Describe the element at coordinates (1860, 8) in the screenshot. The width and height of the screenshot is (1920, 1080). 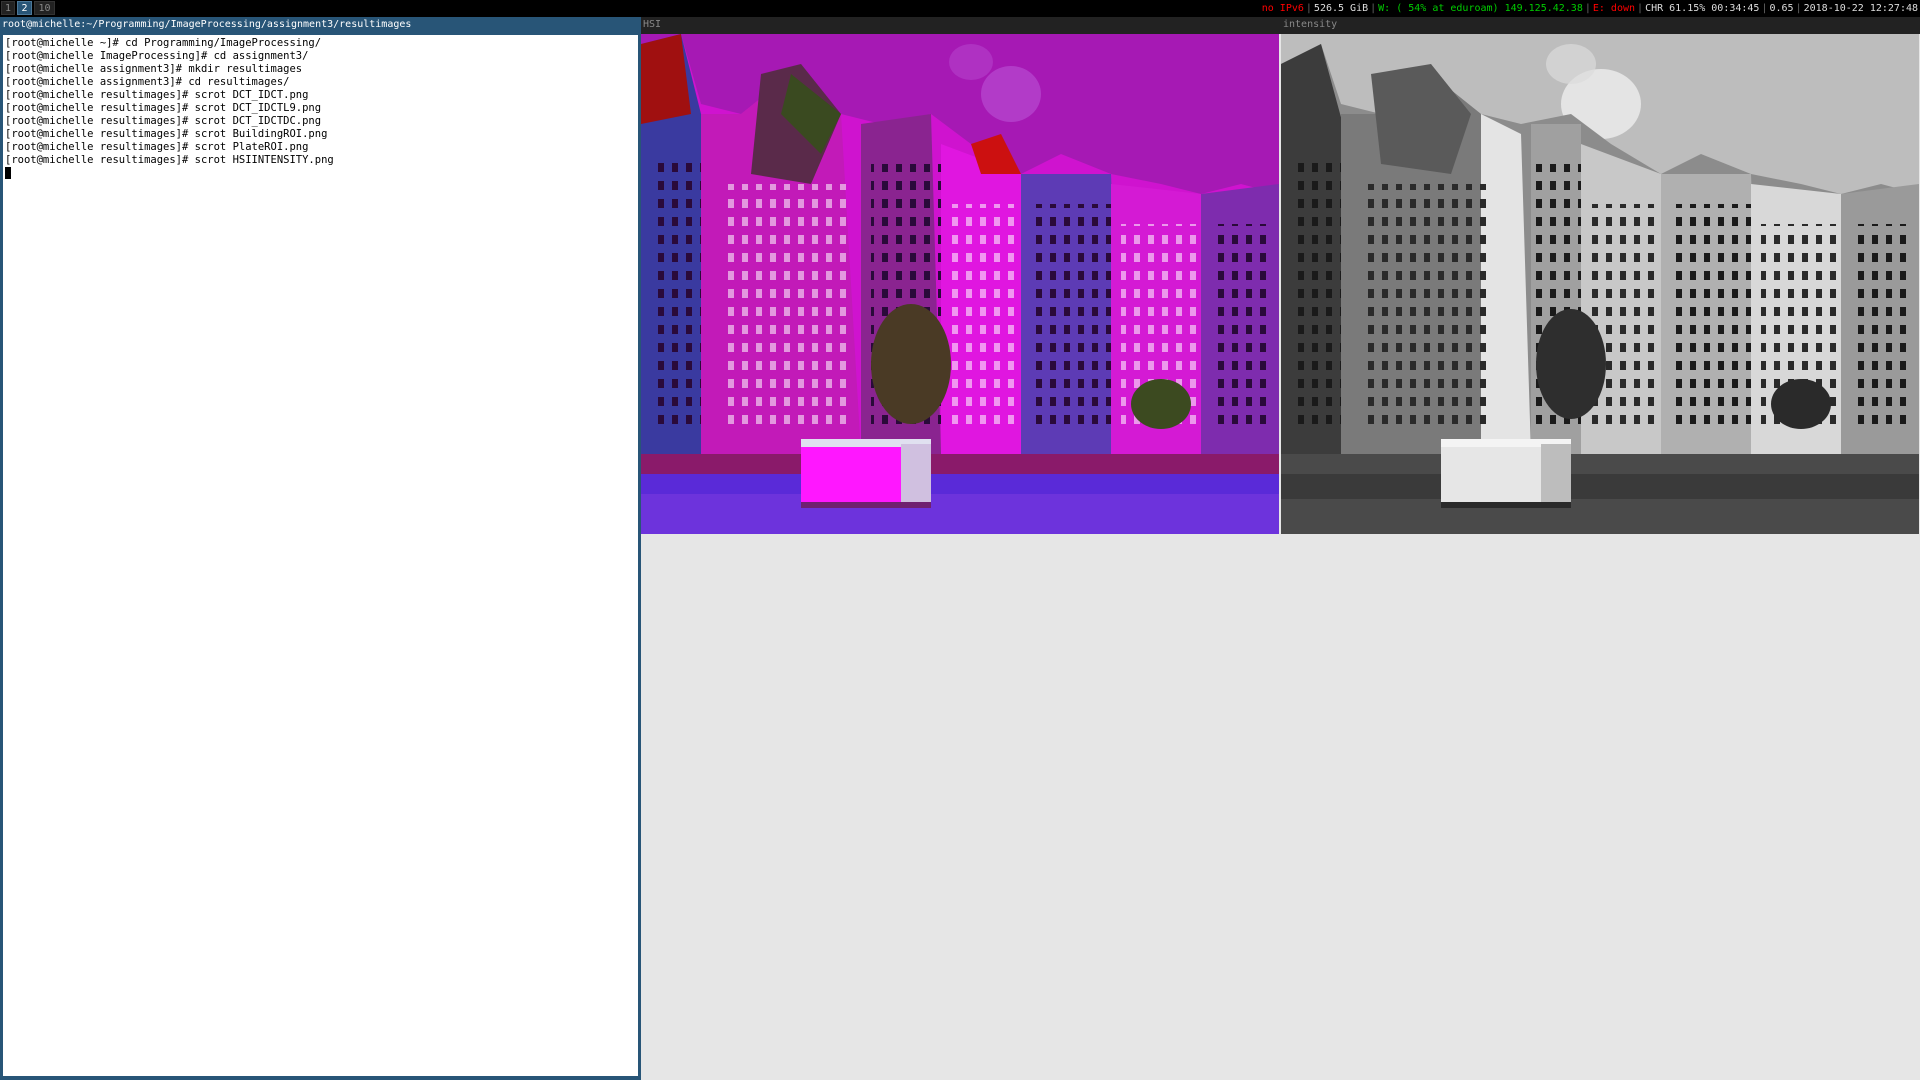
I see `clock: 2018-10-22 12:27:48` at that location.